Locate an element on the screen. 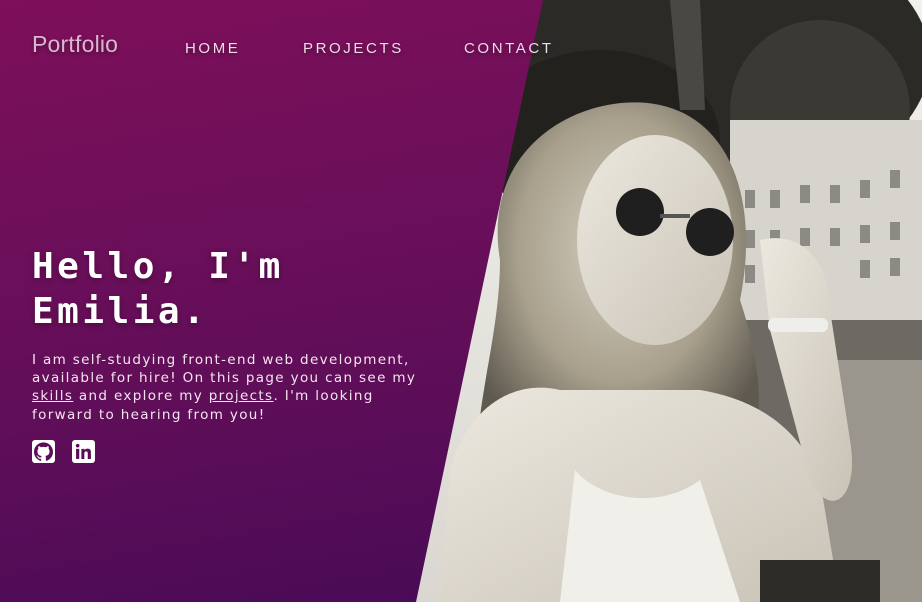  social-links is located at coordinates (63, 451).